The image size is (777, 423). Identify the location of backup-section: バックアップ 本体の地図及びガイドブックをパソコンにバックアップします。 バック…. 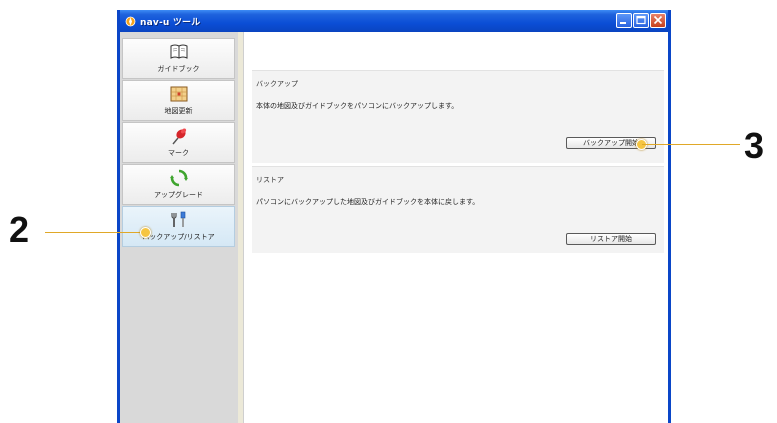
(458, 116).